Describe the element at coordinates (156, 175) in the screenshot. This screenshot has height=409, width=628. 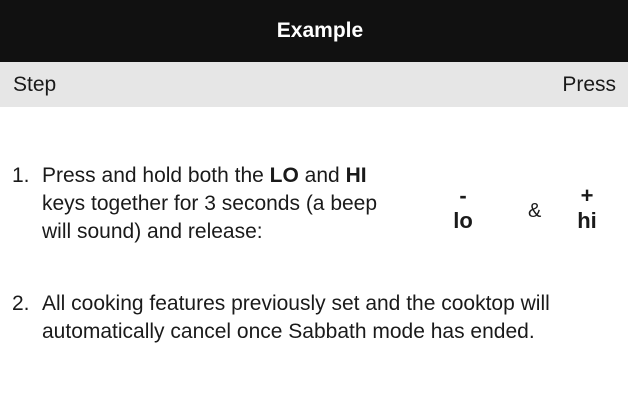
I see `step-1-text-part: Press and hold both the` at that location.